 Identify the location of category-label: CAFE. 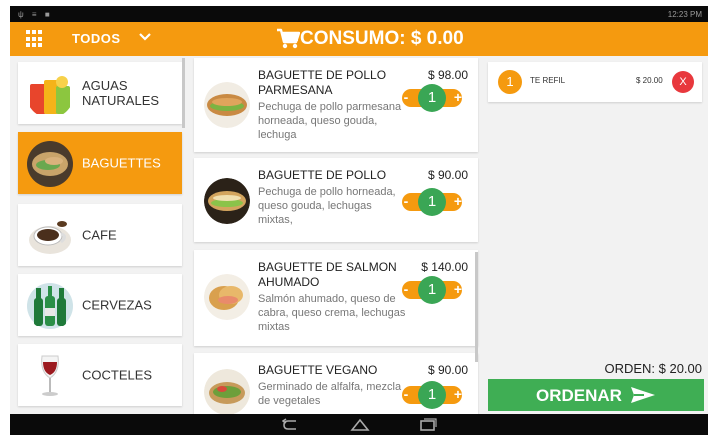
(99, 235).